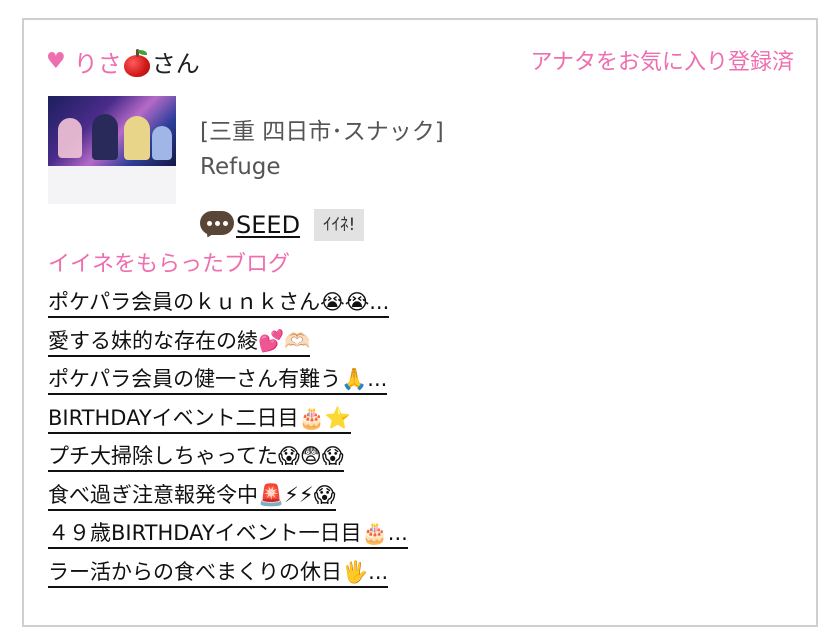  I want to click on like-button: ｲｲﾈ!, so click(339, 225).